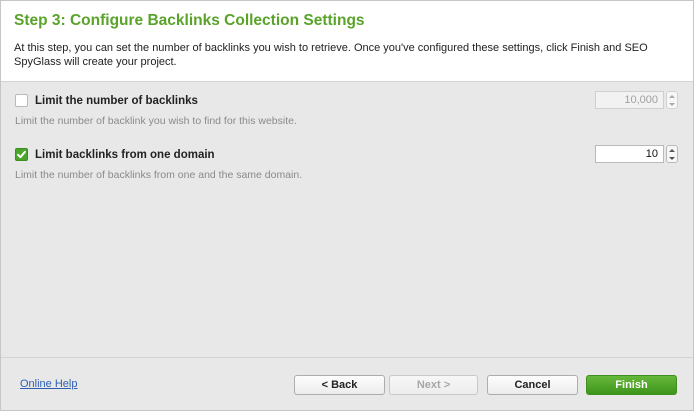 The width and height of the screenshot is (694, 411). I want to click on footer-divider, so click(347, 357).